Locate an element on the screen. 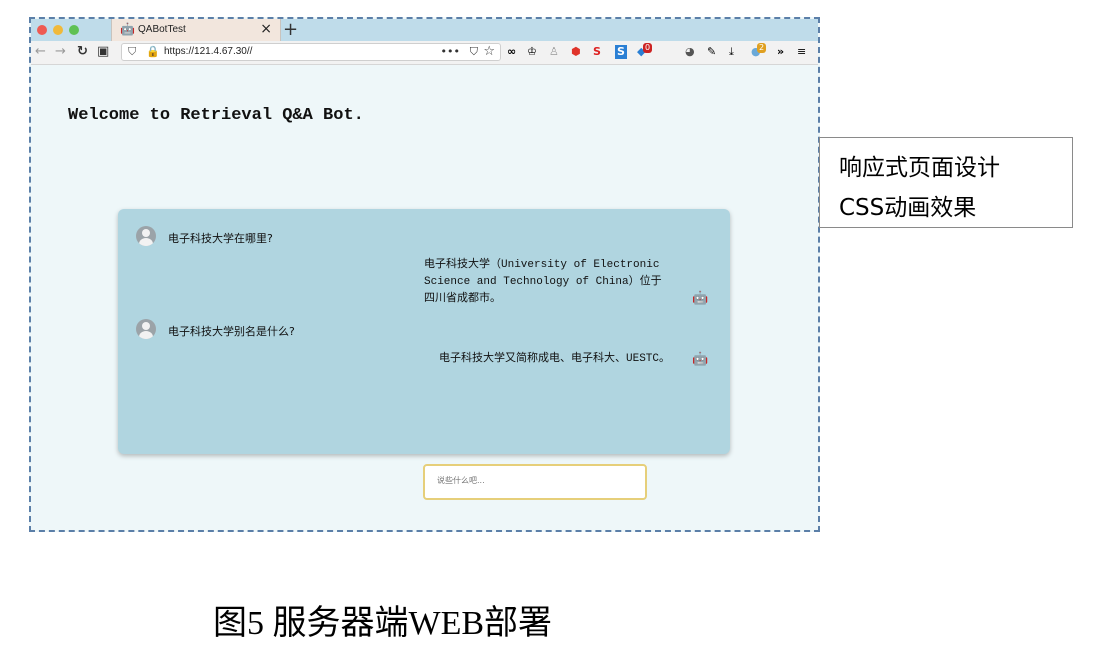 This screenshot has height=654, width=1098. maximize-window-button is located at coordinates (74, 30).